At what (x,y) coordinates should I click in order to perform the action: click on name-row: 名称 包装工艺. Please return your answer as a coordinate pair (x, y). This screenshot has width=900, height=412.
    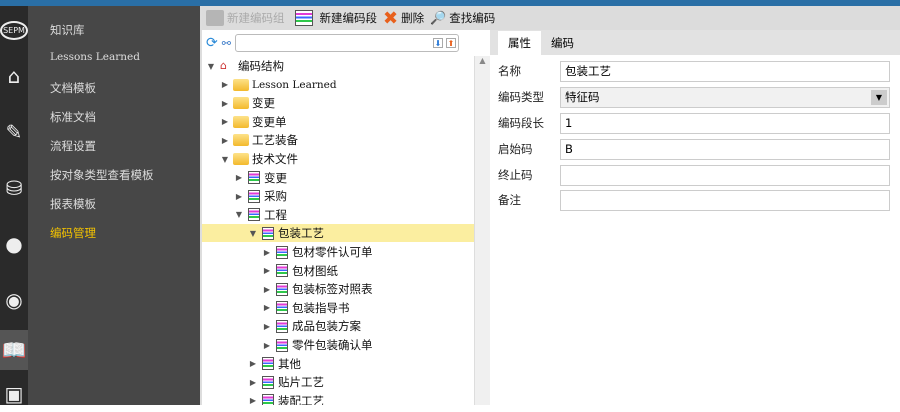
    Looking at the image, I should click on (694, 71).